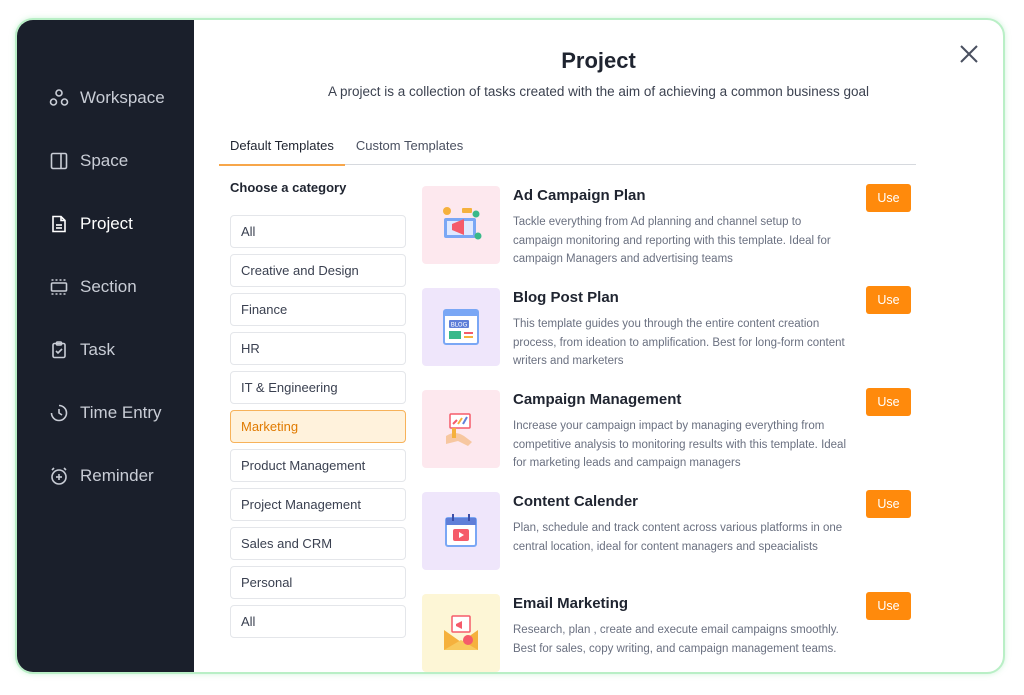  I want to click on tab-custom-templates: Custom Templates, so click(409, 147).